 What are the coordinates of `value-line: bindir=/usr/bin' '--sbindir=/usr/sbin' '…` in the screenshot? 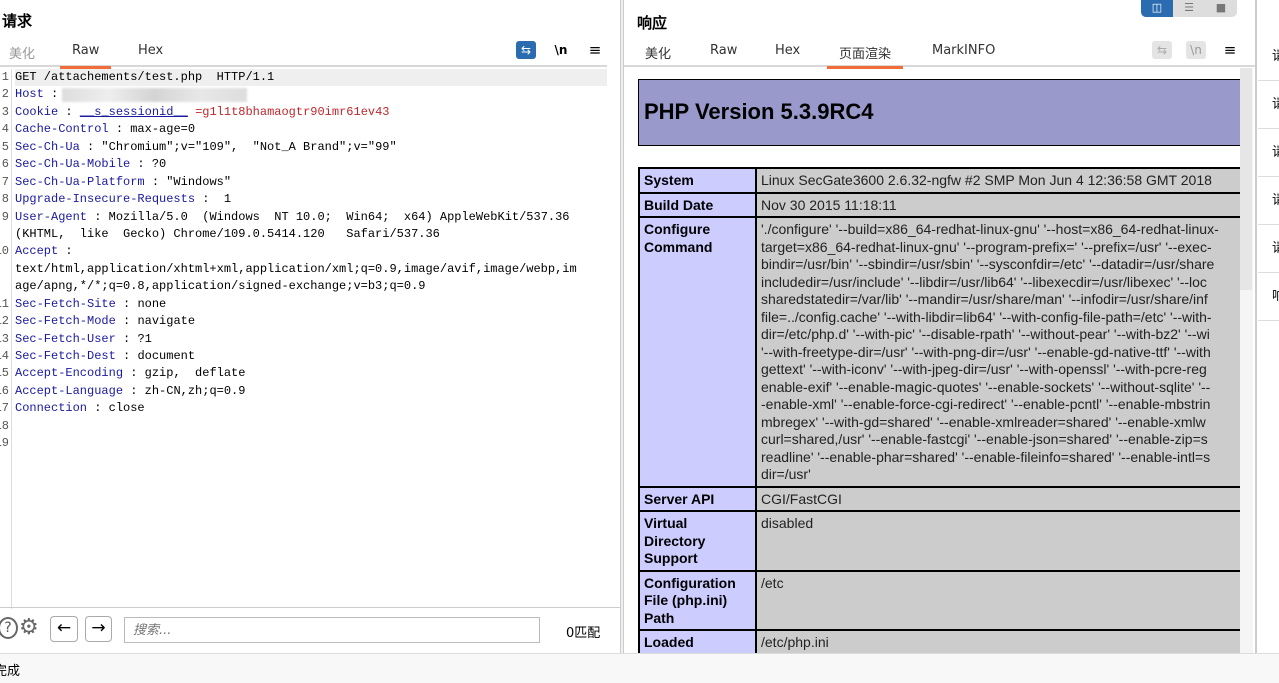 It's located at (988, 264).